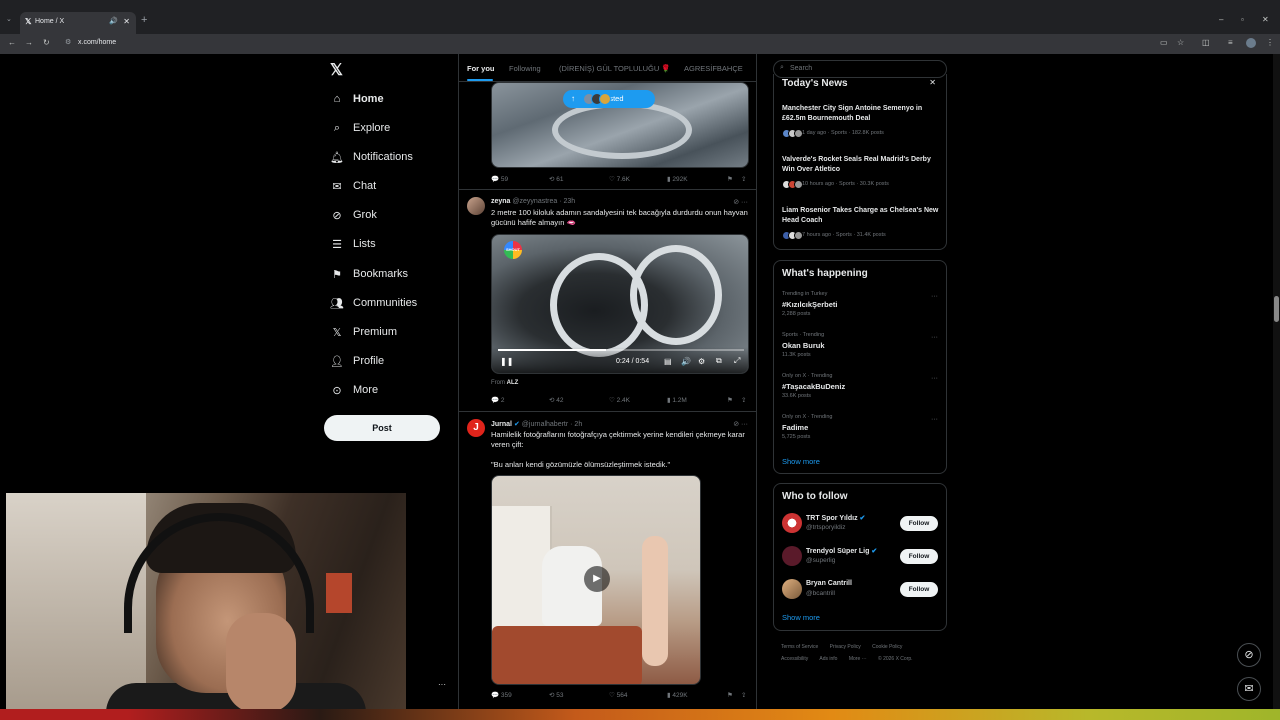  I want to click on tab-following: Following, so click(525, 68).